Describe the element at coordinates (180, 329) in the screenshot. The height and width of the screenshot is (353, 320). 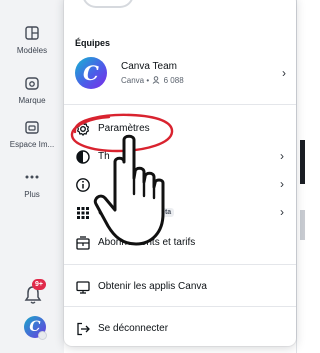
I see `menu-item-logout: Se déconnecter` at that location.